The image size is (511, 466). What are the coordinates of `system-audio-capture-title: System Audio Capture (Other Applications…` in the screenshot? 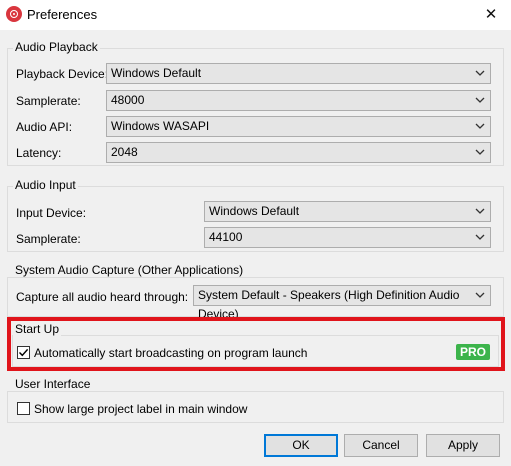 It's located at (129, 270).